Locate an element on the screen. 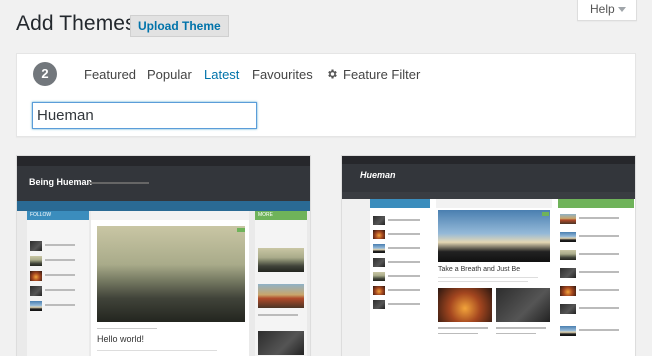 The width and height of the screenshot is (652, 356). help-tab: Help is located at coordinates (607, 10).